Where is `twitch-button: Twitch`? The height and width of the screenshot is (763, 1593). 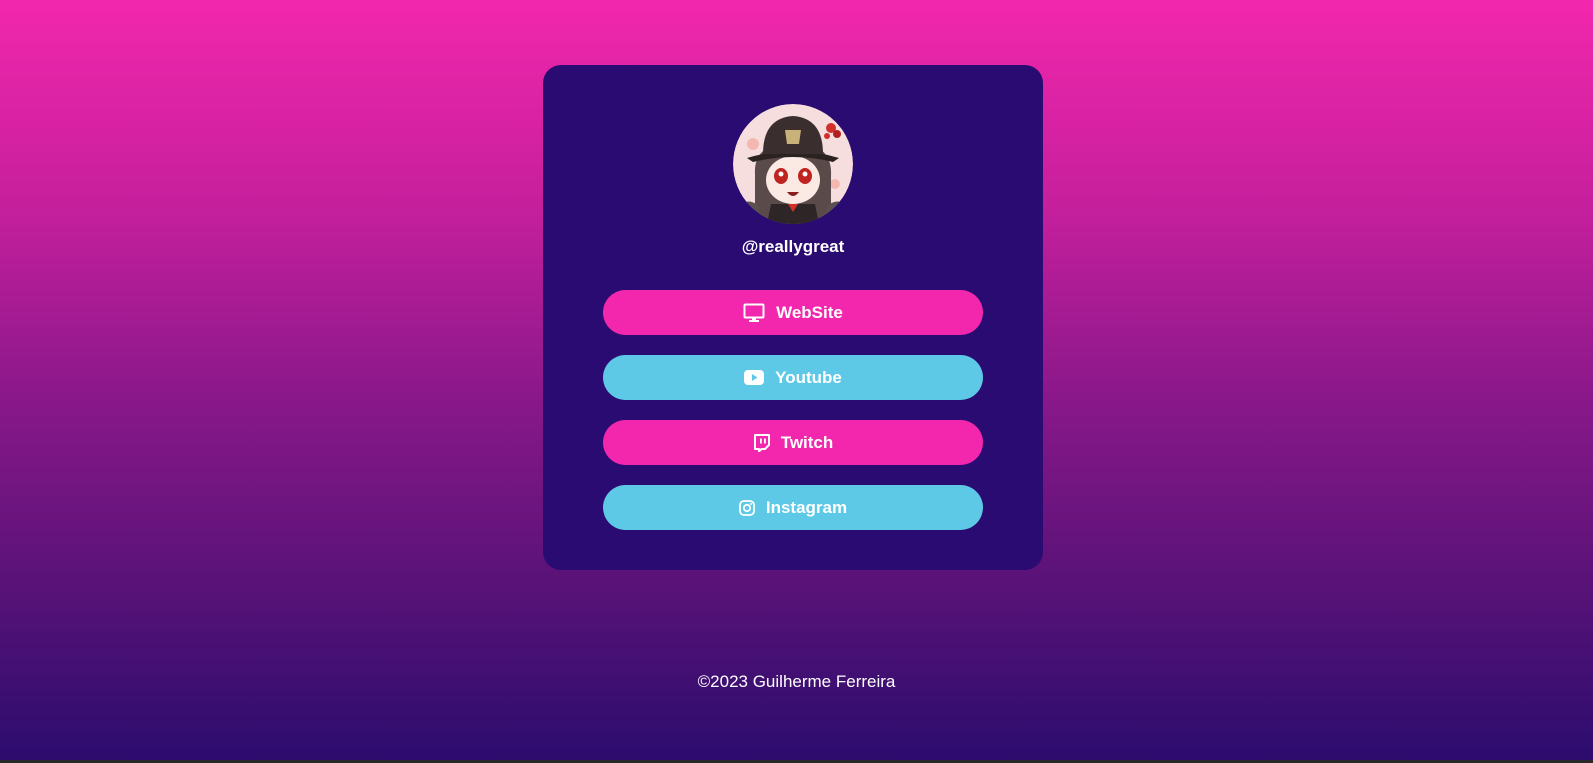
twitch-button: Twitch is located at coordinates (793, 442).